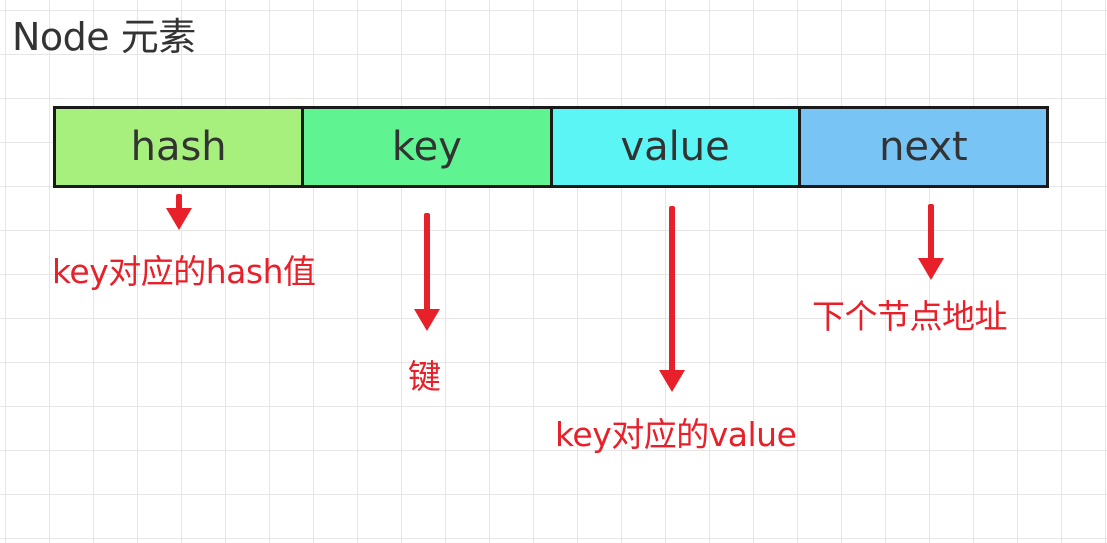 This screenshot has width=1107, height=543. I want to click on arrow-down-next, so click(931, 232).